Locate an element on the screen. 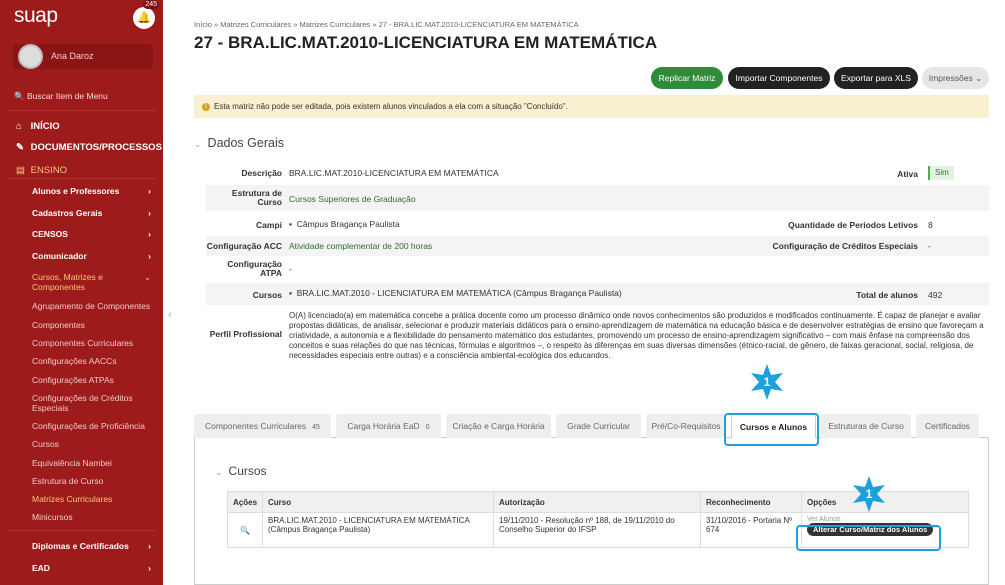  sub-estrutura-curso: Estrutura de Curso is located at coordinates (94, 481).